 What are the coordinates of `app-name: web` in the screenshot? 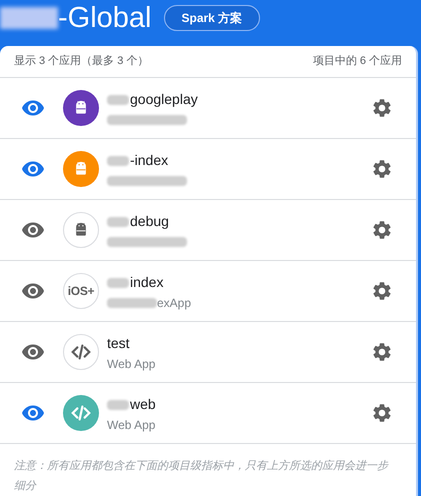 It's located at (143, 404).